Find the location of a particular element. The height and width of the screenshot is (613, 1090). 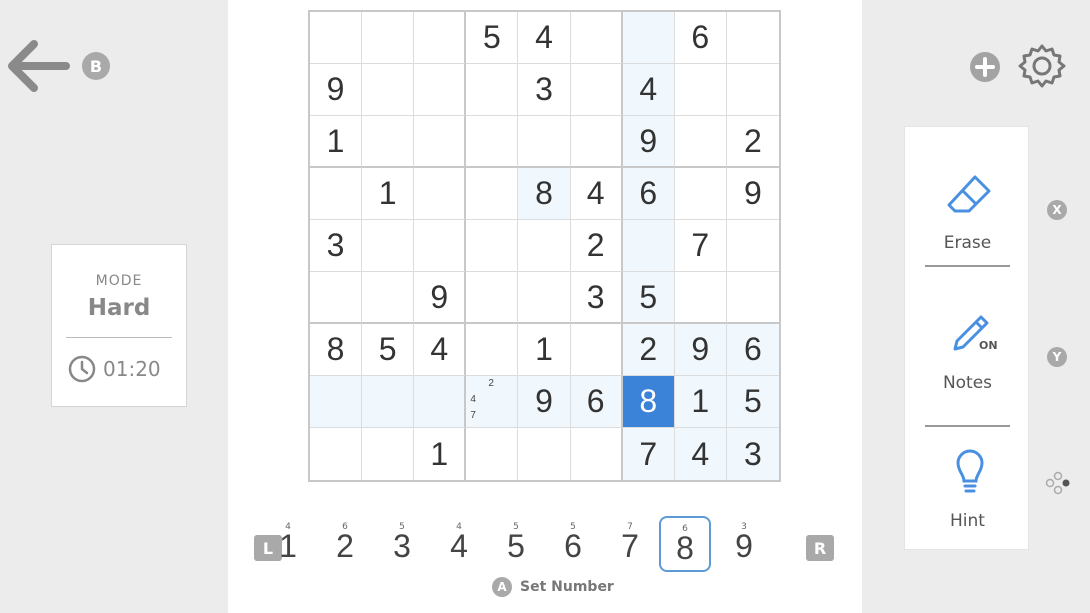

cell-value: 9 is located at coordinates (753, 193).